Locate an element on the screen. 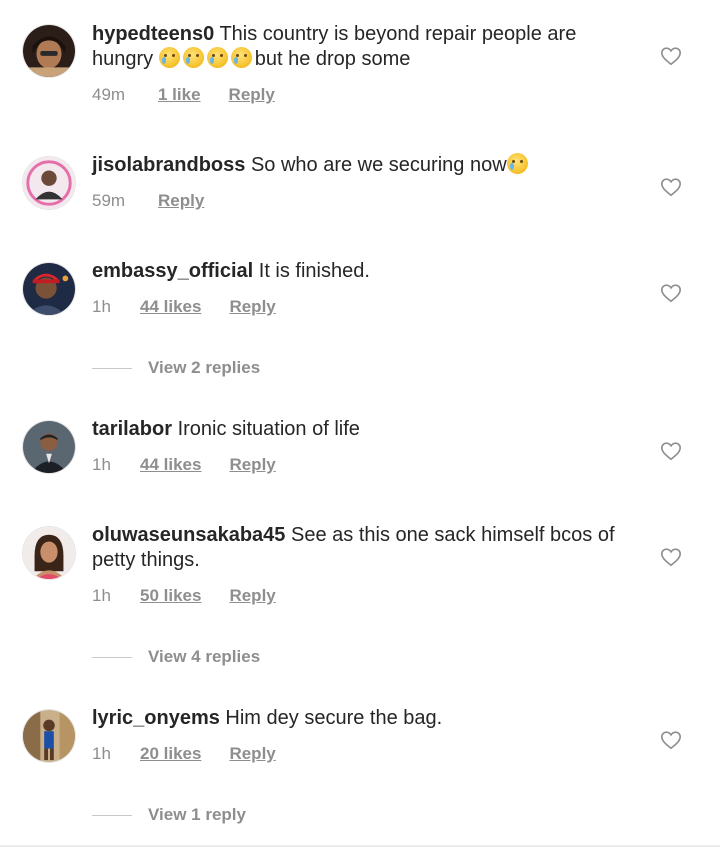 This screenshot has height=847, width=720. comment-username: hypedteens0 is located at coordinates (153, 34).